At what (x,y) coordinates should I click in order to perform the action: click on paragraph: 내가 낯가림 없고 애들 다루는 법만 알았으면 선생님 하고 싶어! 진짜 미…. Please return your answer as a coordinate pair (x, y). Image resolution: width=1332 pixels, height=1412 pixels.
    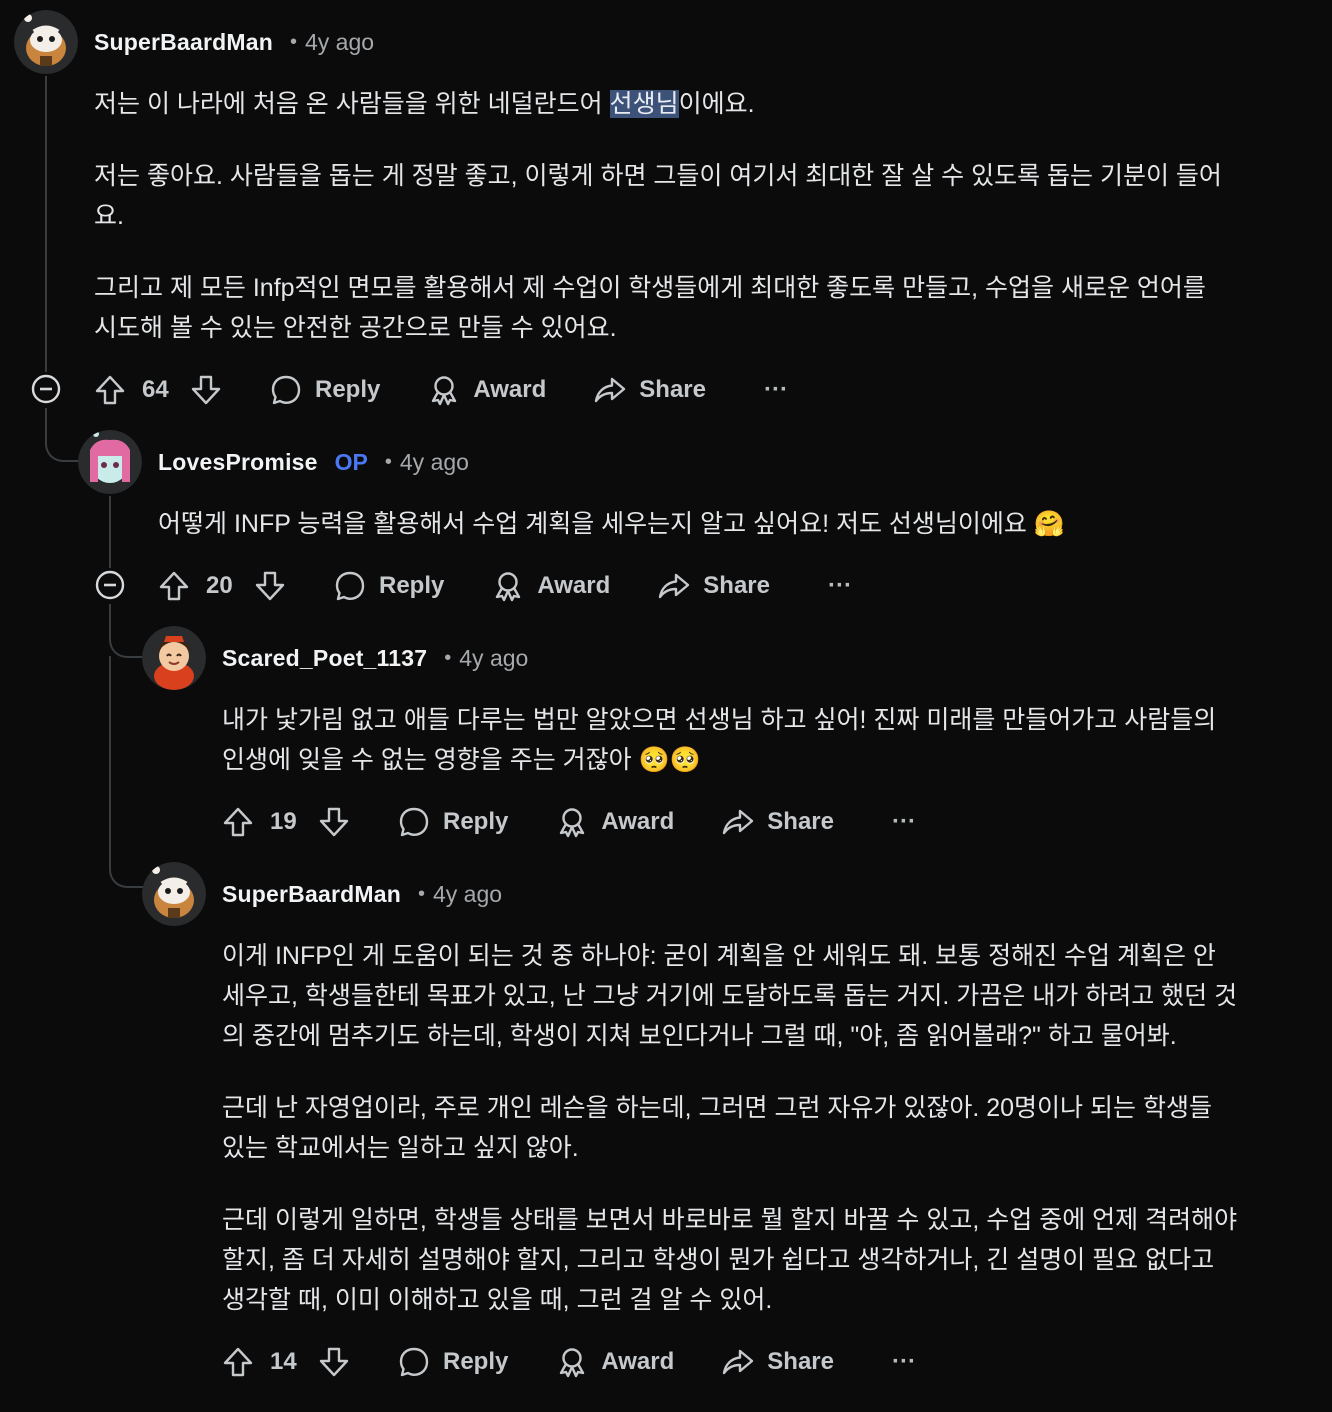
    Looking at the image, I should click on (719, 740).